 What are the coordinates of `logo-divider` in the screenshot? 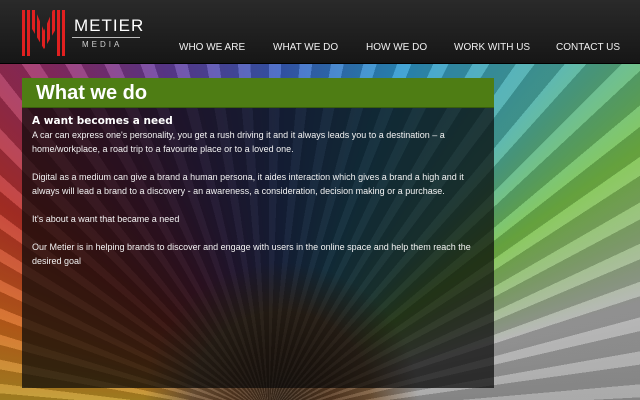 It's located at (106, 37).